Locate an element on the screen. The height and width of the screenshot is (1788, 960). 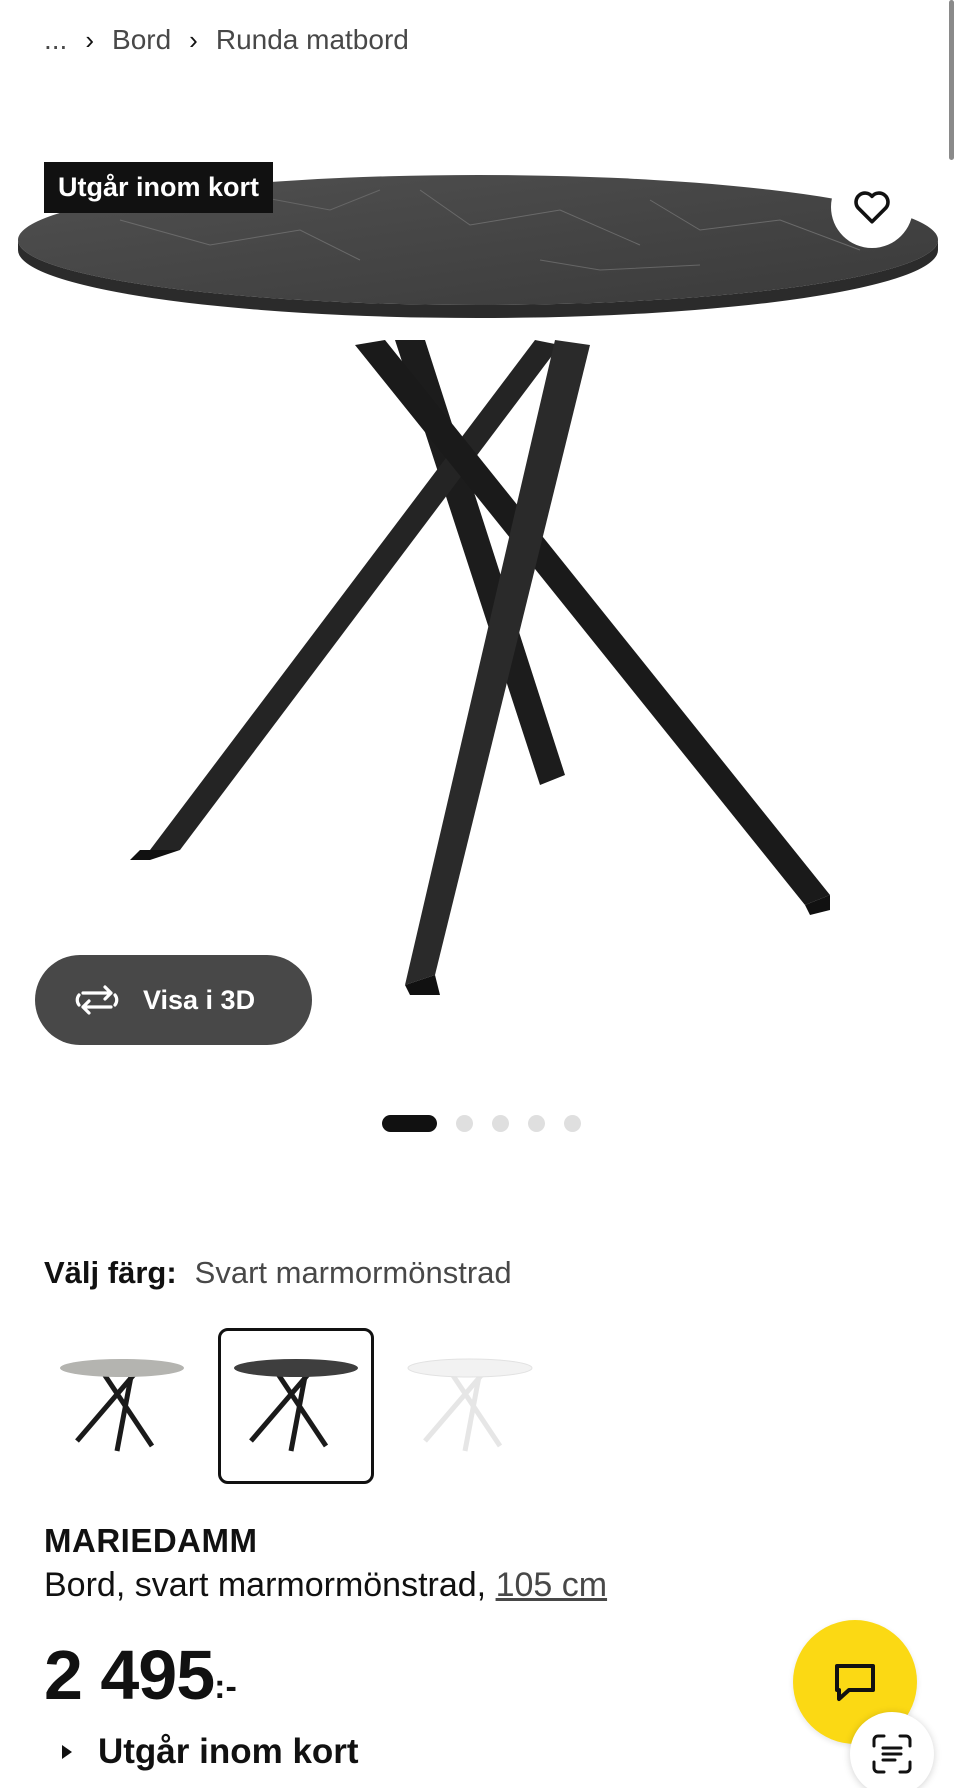
scan-button is located at coordinates (892, 1750).